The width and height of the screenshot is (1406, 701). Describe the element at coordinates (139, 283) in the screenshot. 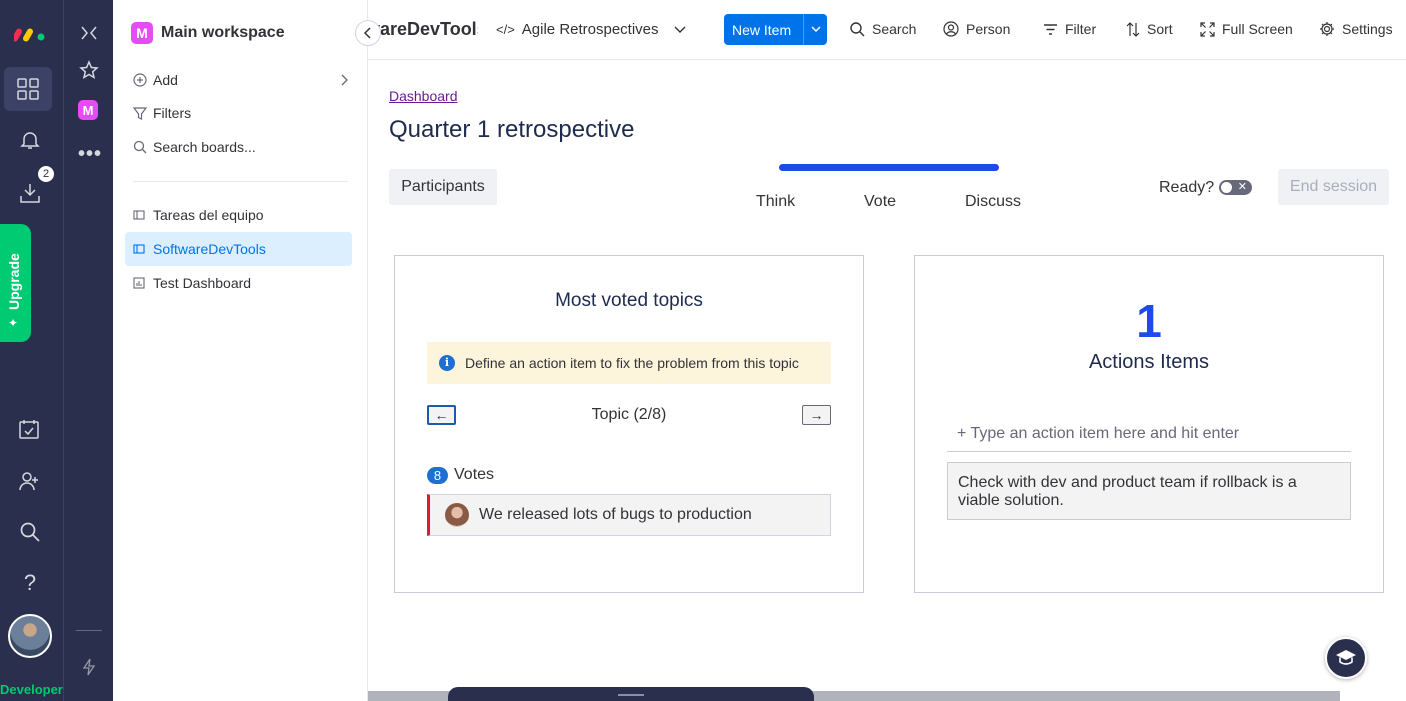

I see `dashboard-icon` at that location.